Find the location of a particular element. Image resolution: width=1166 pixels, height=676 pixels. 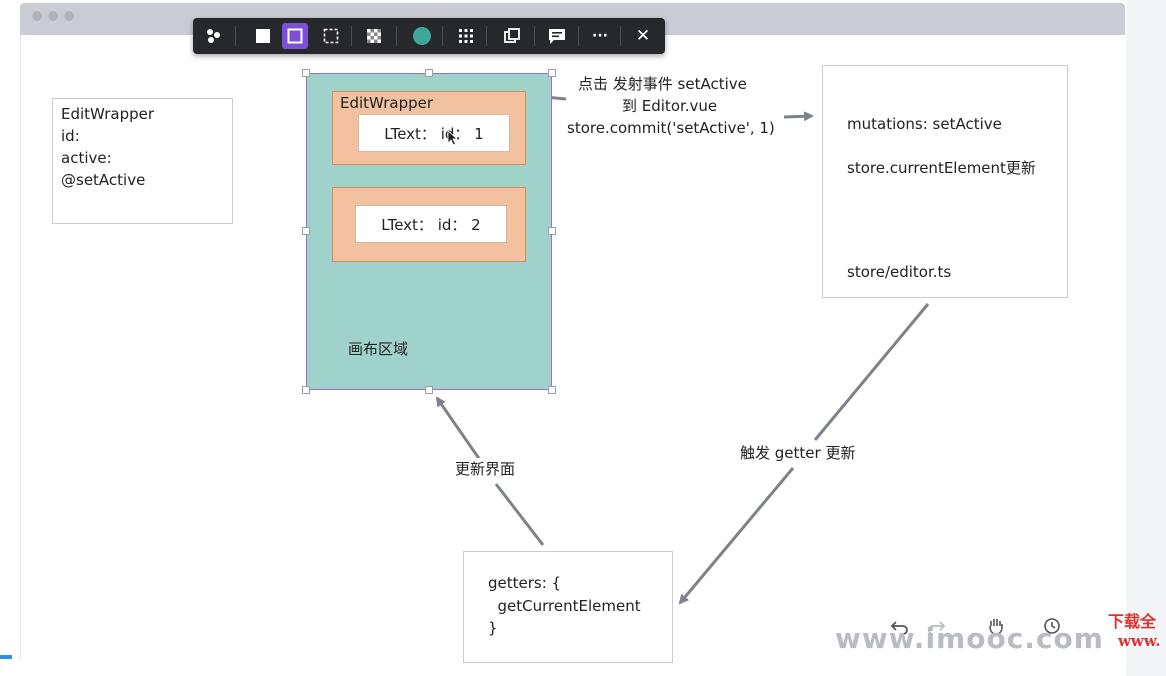

annotation-line-1: 点击 发射事件 setActive is located at coordinates (662, 84).